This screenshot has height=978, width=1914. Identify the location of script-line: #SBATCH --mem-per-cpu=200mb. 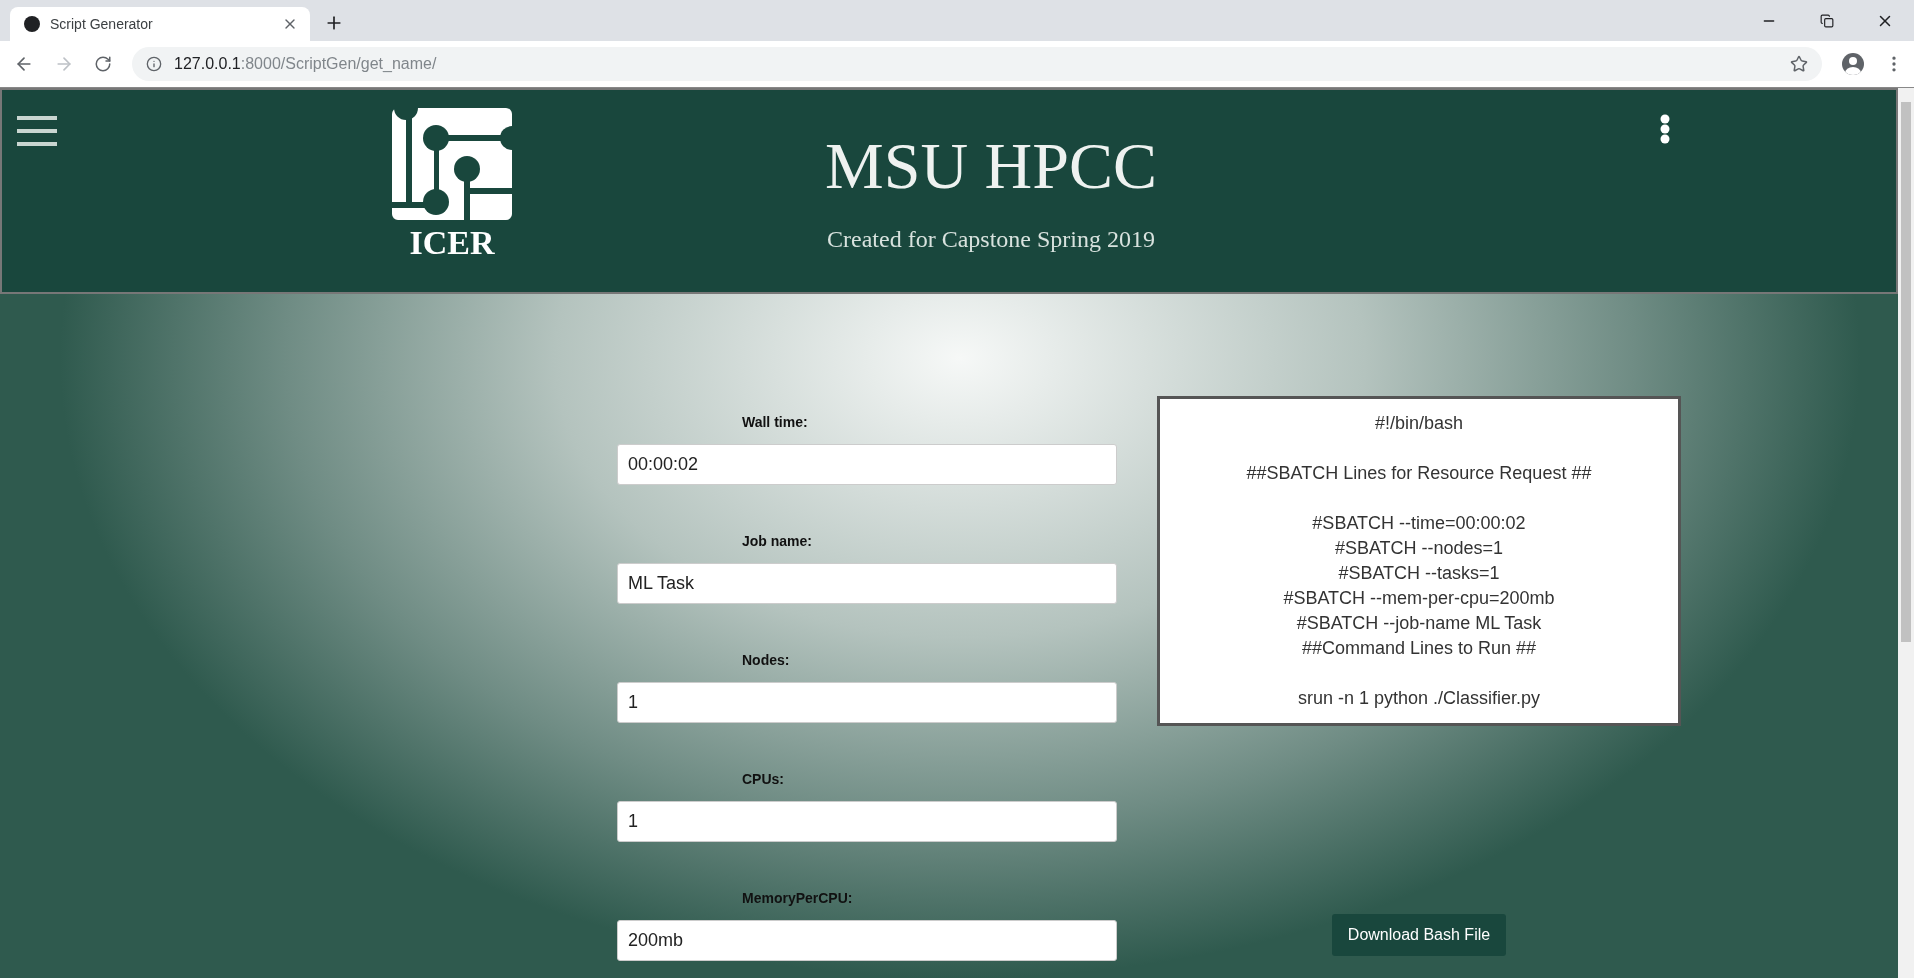
(1419, 598).